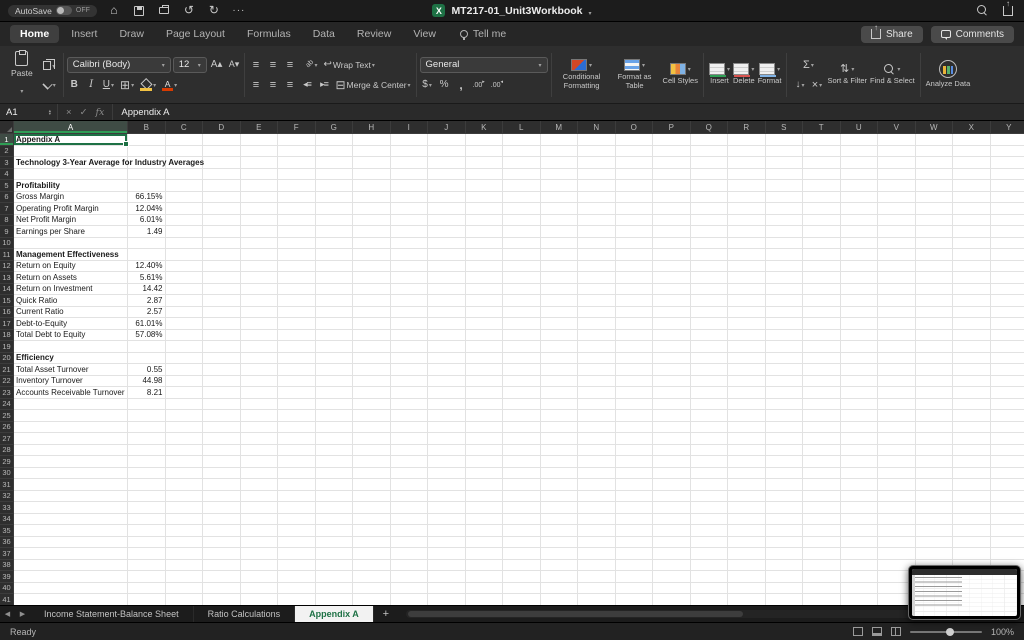 This screenshot has width=1024, height=640. What do you see at coordinates (372, 278) in the screenshot?
I see `cell-H13` at bounding box center [372, 278].